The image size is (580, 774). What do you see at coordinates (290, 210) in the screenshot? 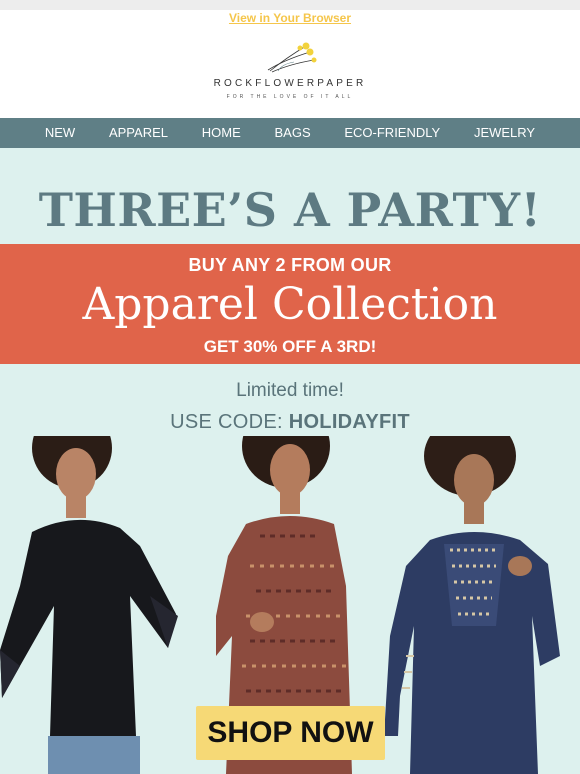
I see `hero-headline: THREE’S A PARTY!` at bounding box center [290, 210].